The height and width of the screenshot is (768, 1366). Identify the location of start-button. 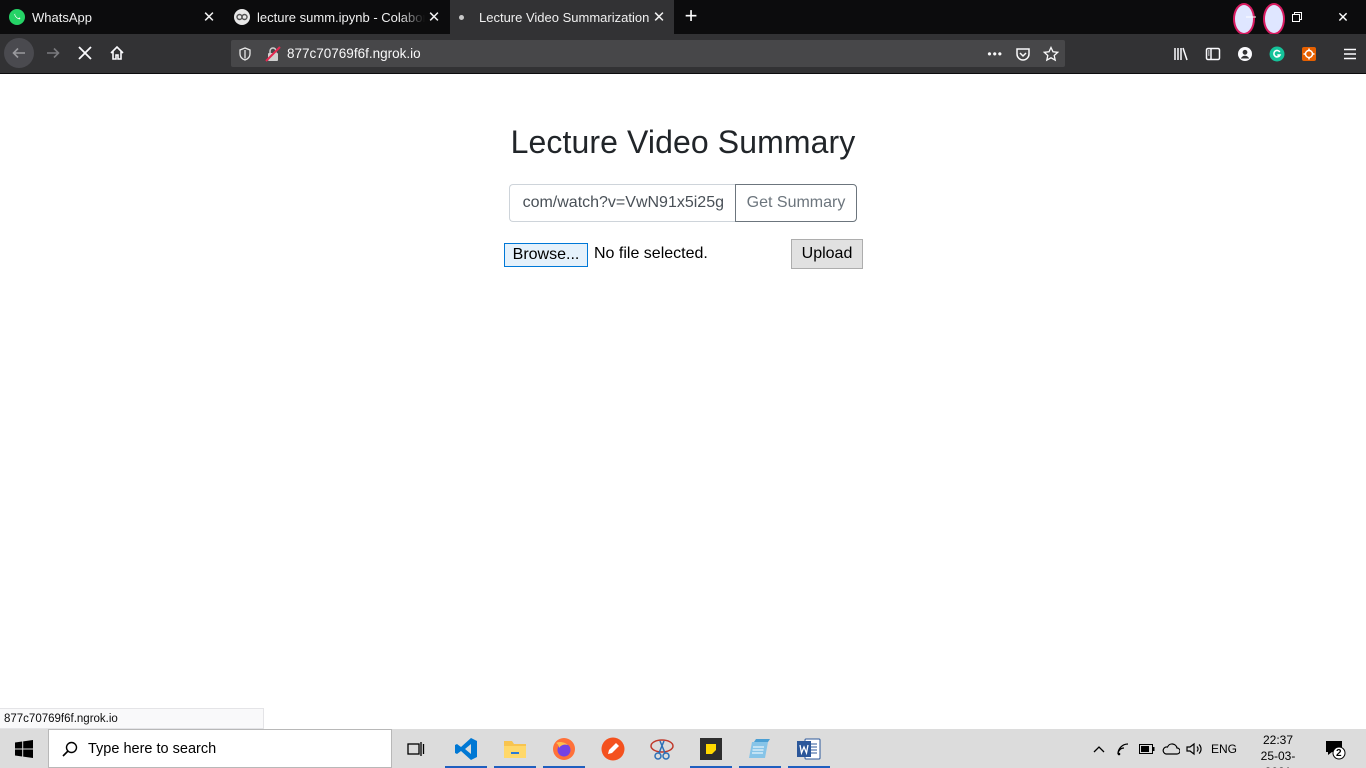
(24, 748).